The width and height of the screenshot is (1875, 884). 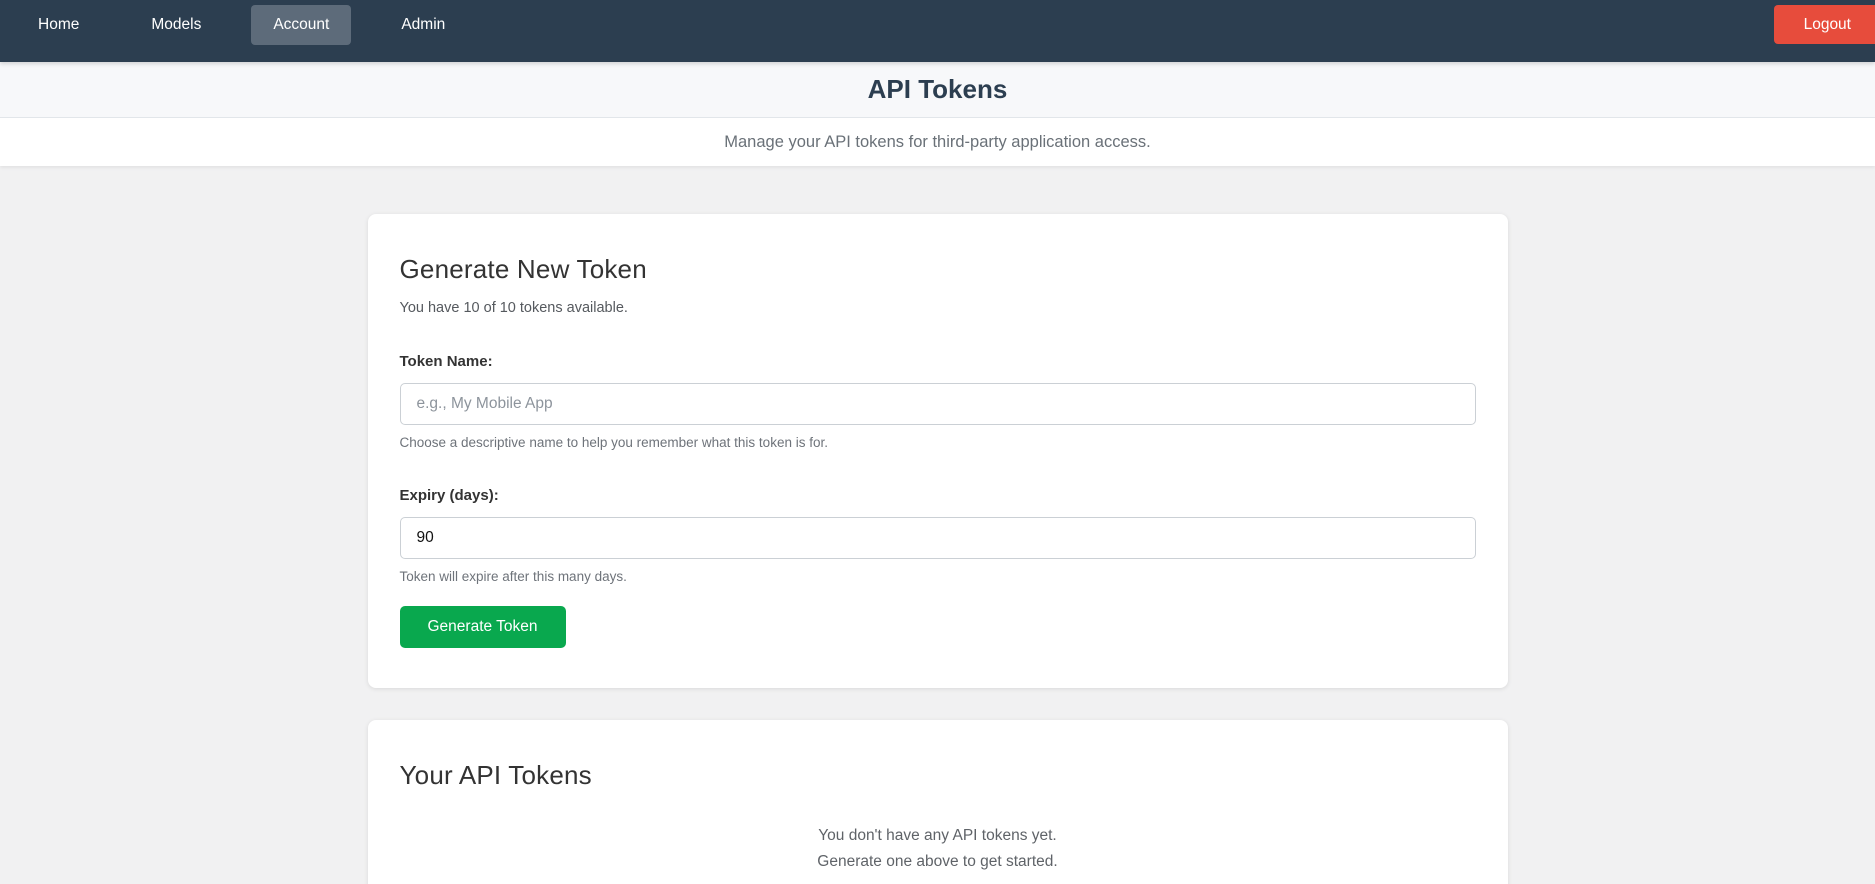 I want to click on logout-button: Logout, so click(x=1824, y=24).